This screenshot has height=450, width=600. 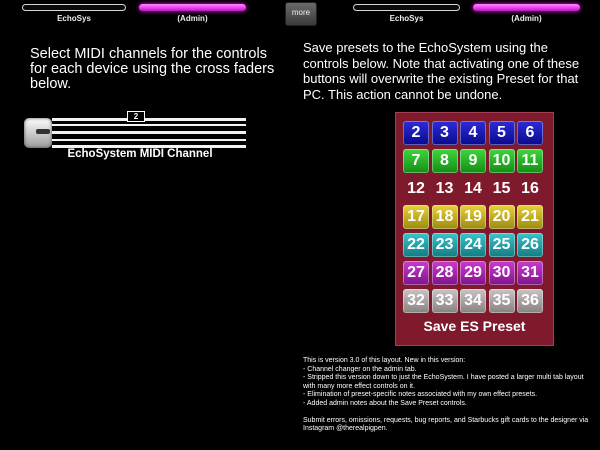 I want to click on preset-button: 21, so click(x=530, y=217).